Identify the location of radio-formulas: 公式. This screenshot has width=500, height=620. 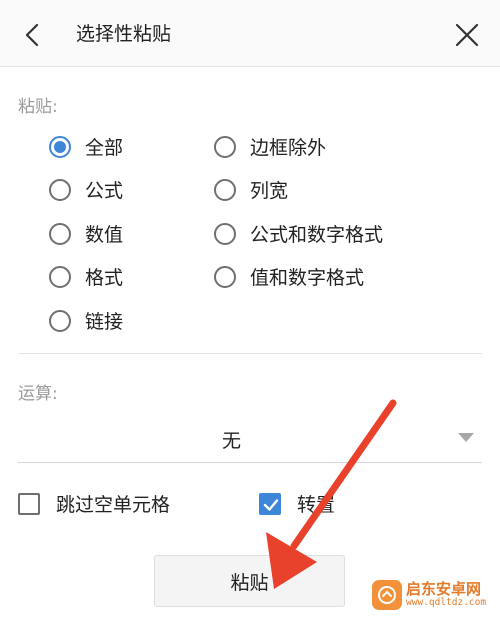
(86, 189).